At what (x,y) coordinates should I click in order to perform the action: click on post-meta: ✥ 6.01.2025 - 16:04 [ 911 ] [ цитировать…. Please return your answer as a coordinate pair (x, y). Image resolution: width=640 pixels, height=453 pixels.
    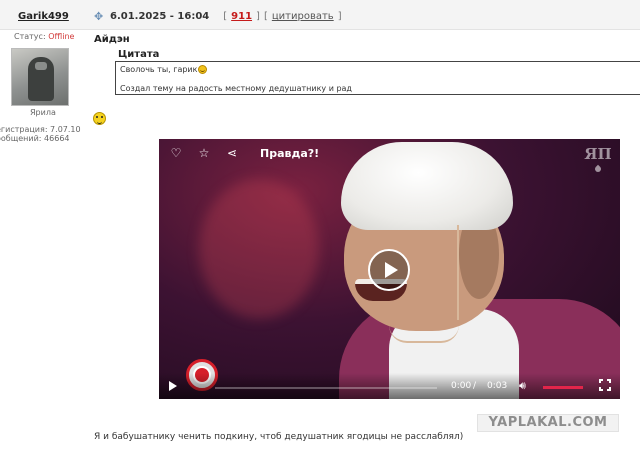
    Looking at the image, I should click on (218, 16).